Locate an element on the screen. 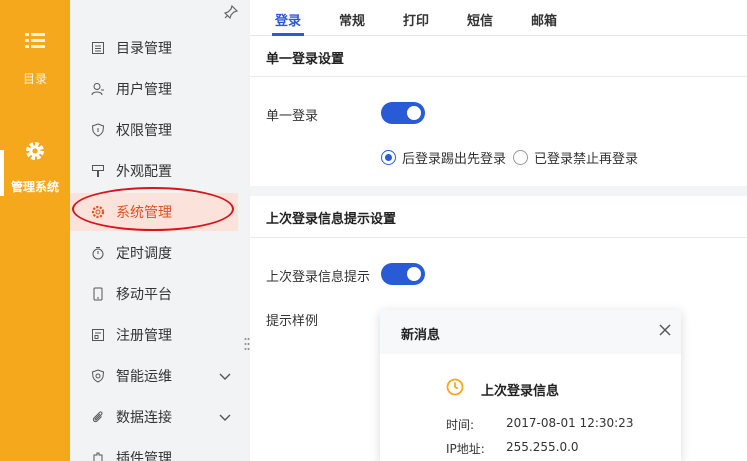 Image resolution: width=747 pixels, height=461 pixels. plugin-icon is located at coordinates (98, 455).